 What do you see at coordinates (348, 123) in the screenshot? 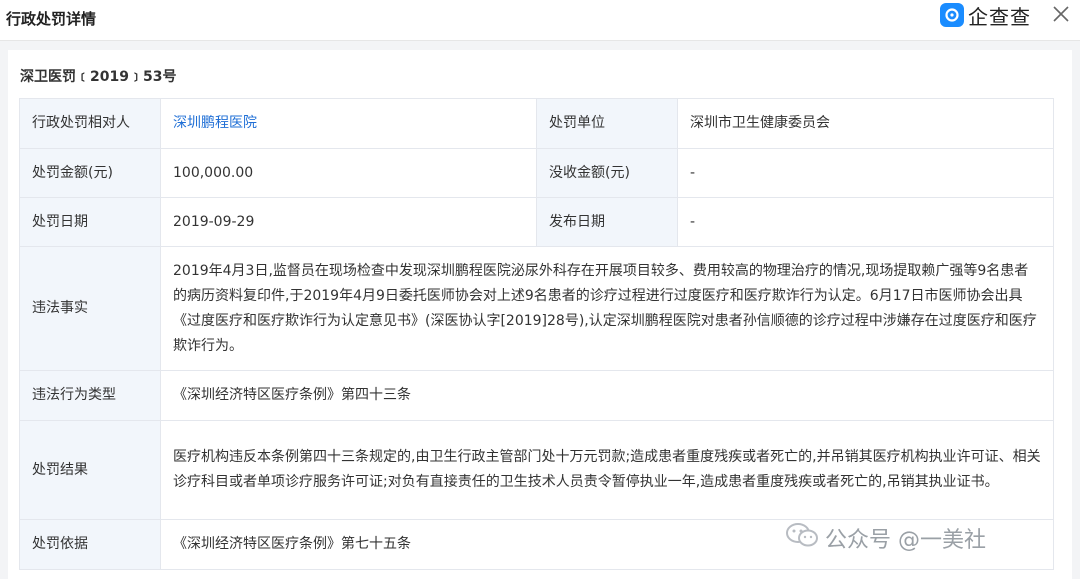
I see `party-value: 深圳鹏程医院` at bounding box center [348, 123].